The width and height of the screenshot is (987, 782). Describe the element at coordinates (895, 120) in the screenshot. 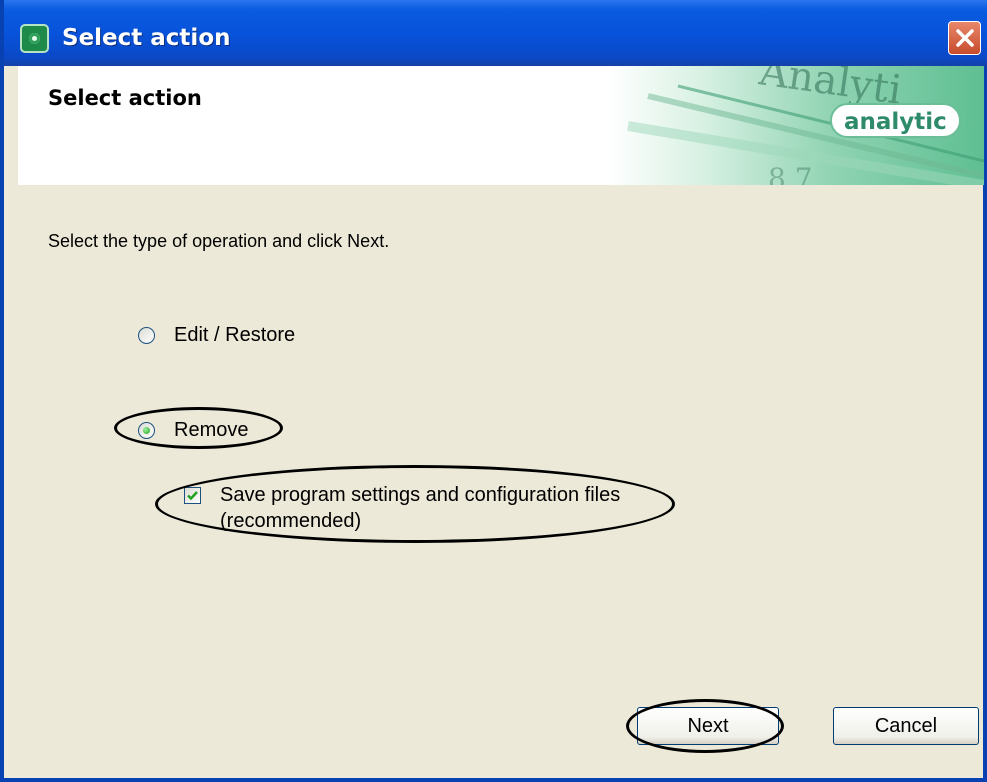

I see `brand-logo: analytic` at that location.